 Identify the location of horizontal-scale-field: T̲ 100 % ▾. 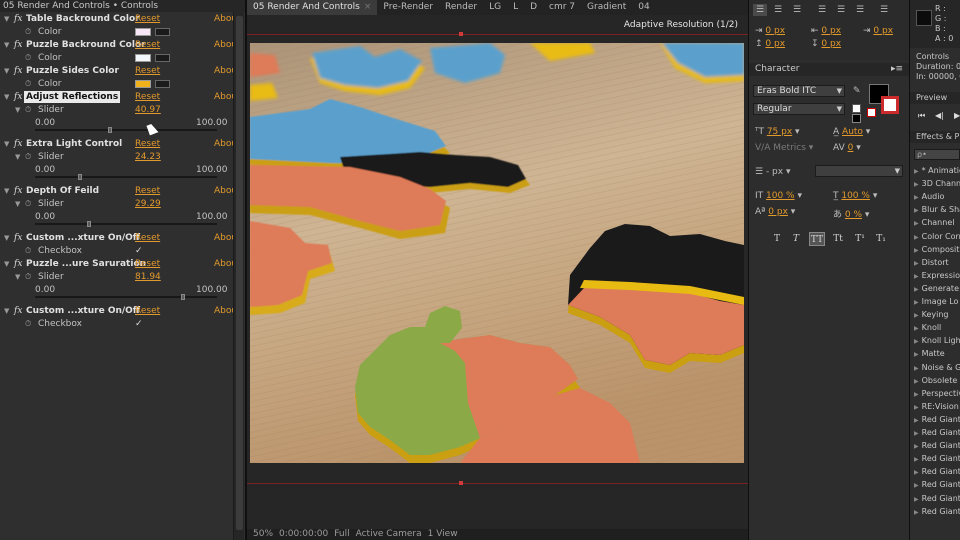
(855, 196).